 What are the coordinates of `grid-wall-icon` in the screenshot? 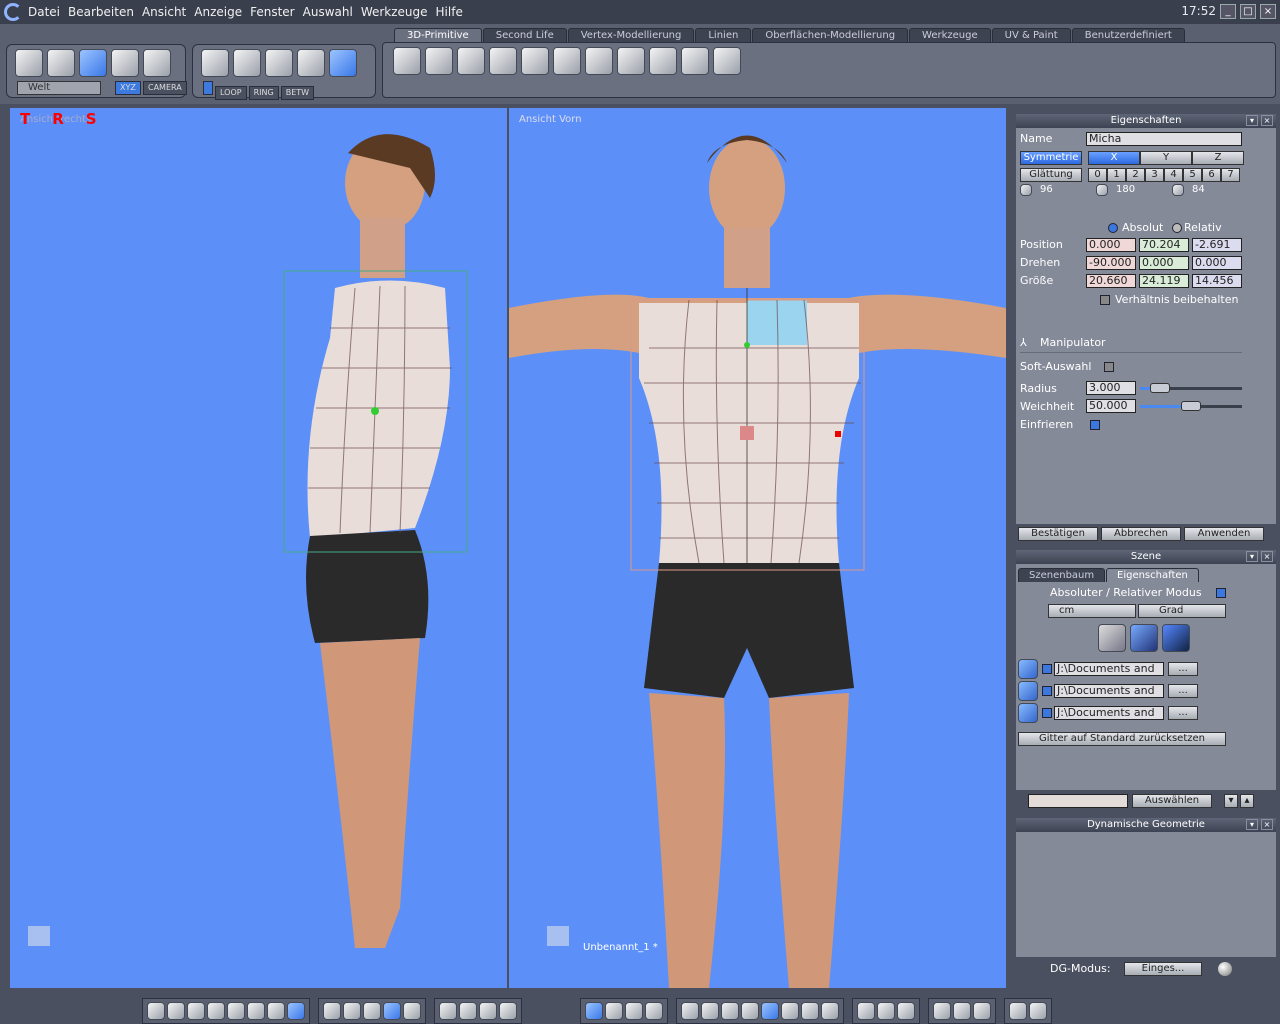 It's located at (1176, 638).